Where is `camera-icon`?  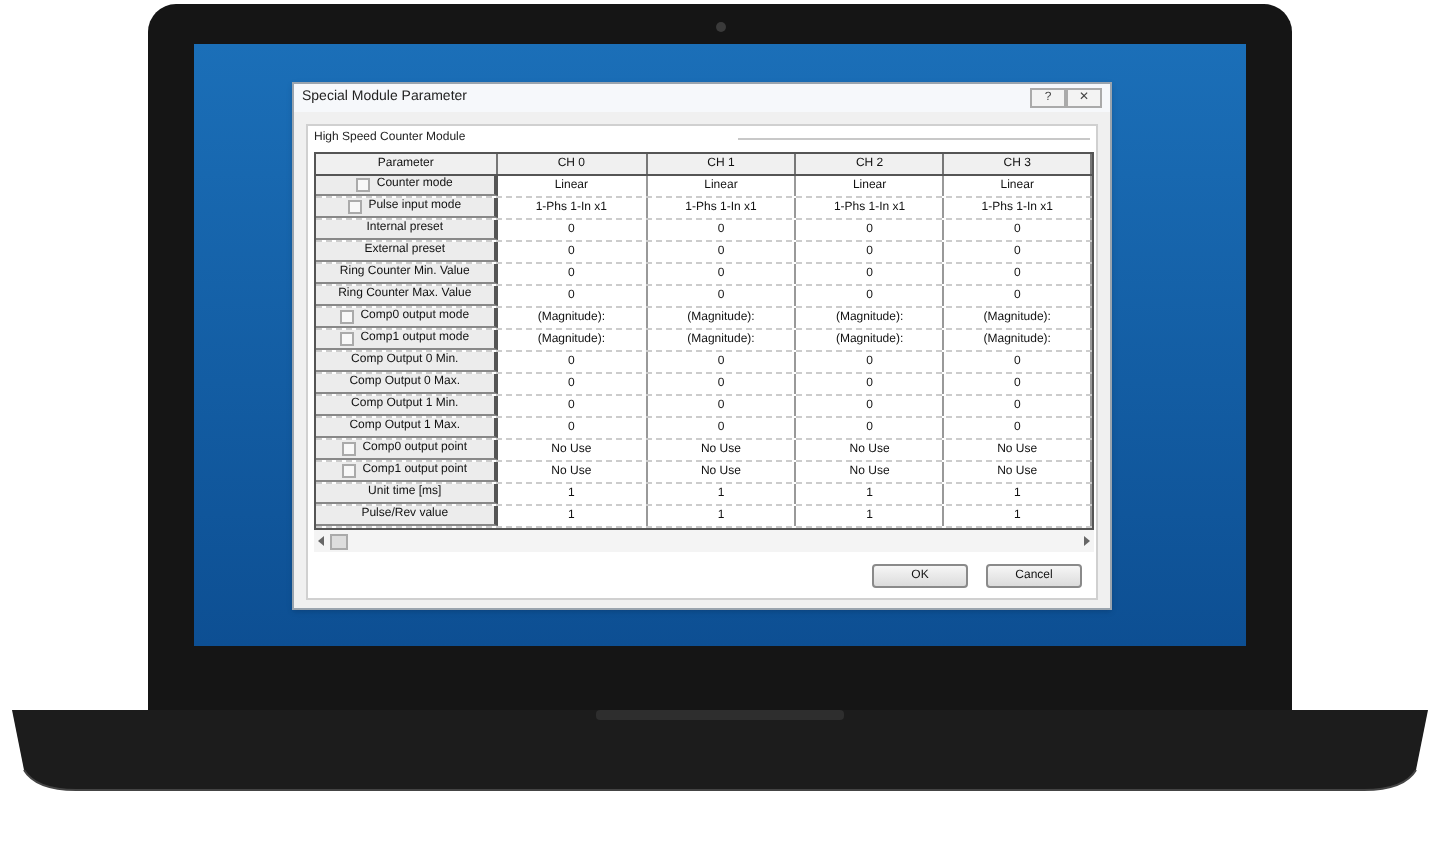
camera-icon is located at coordinates (720, 27).